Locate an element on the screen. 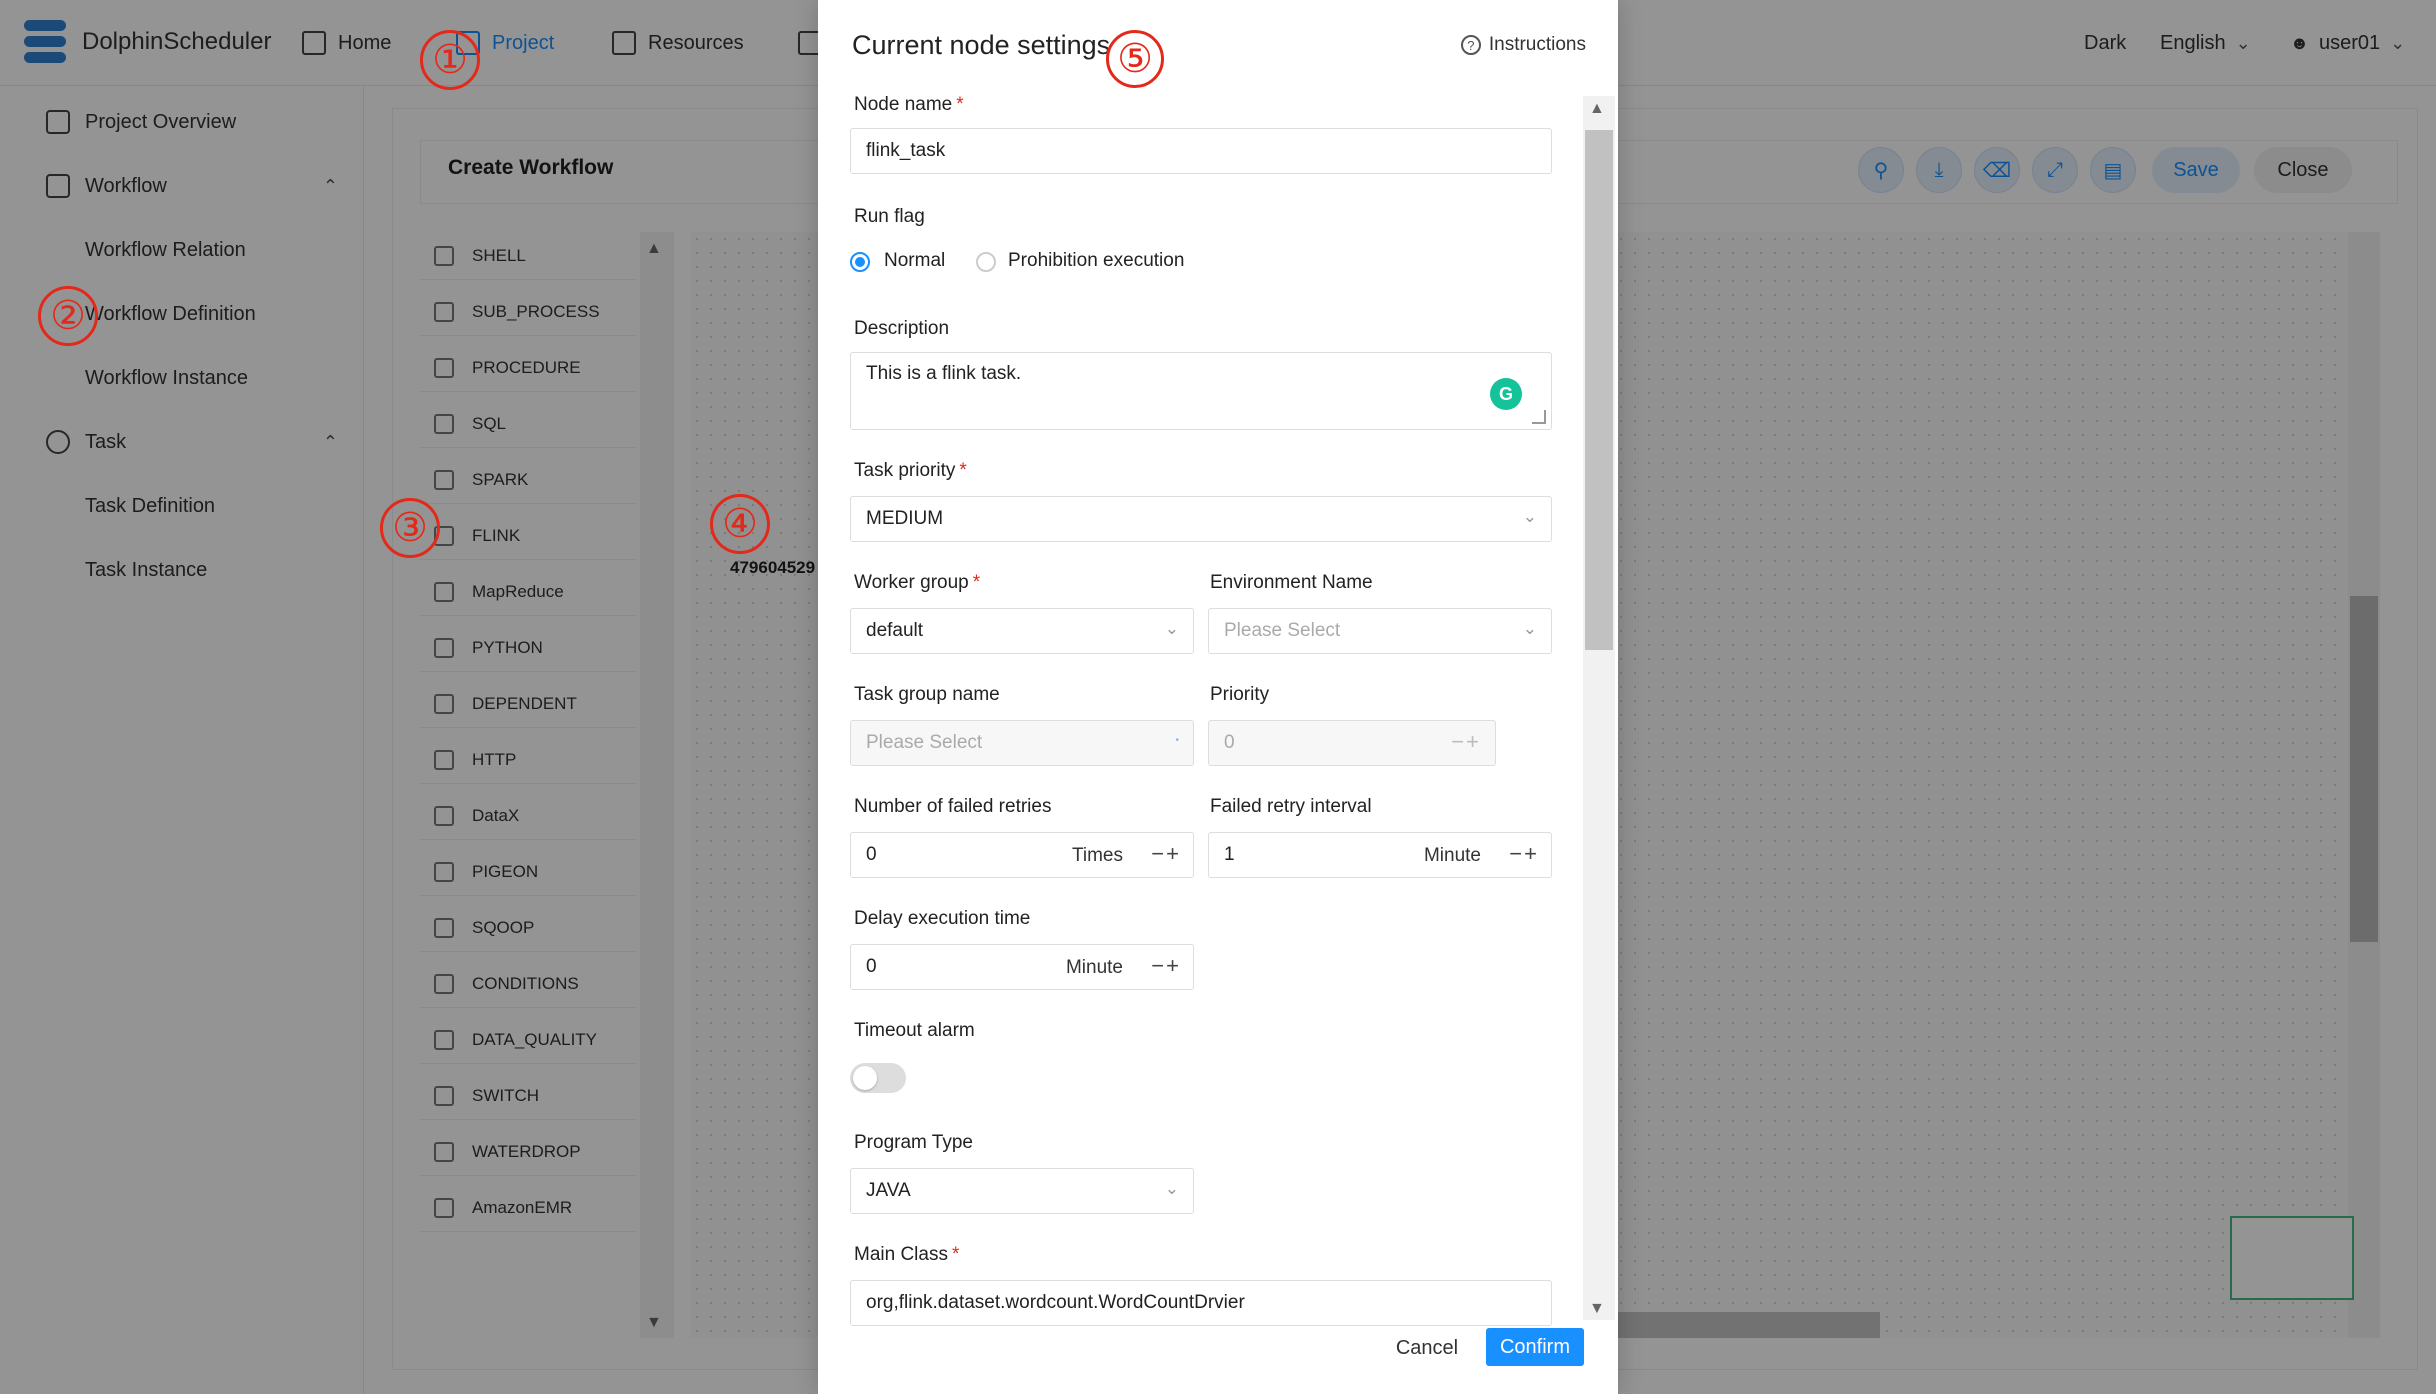  scroll-up-icon: ▲ is located at coordinates (1597, 109).